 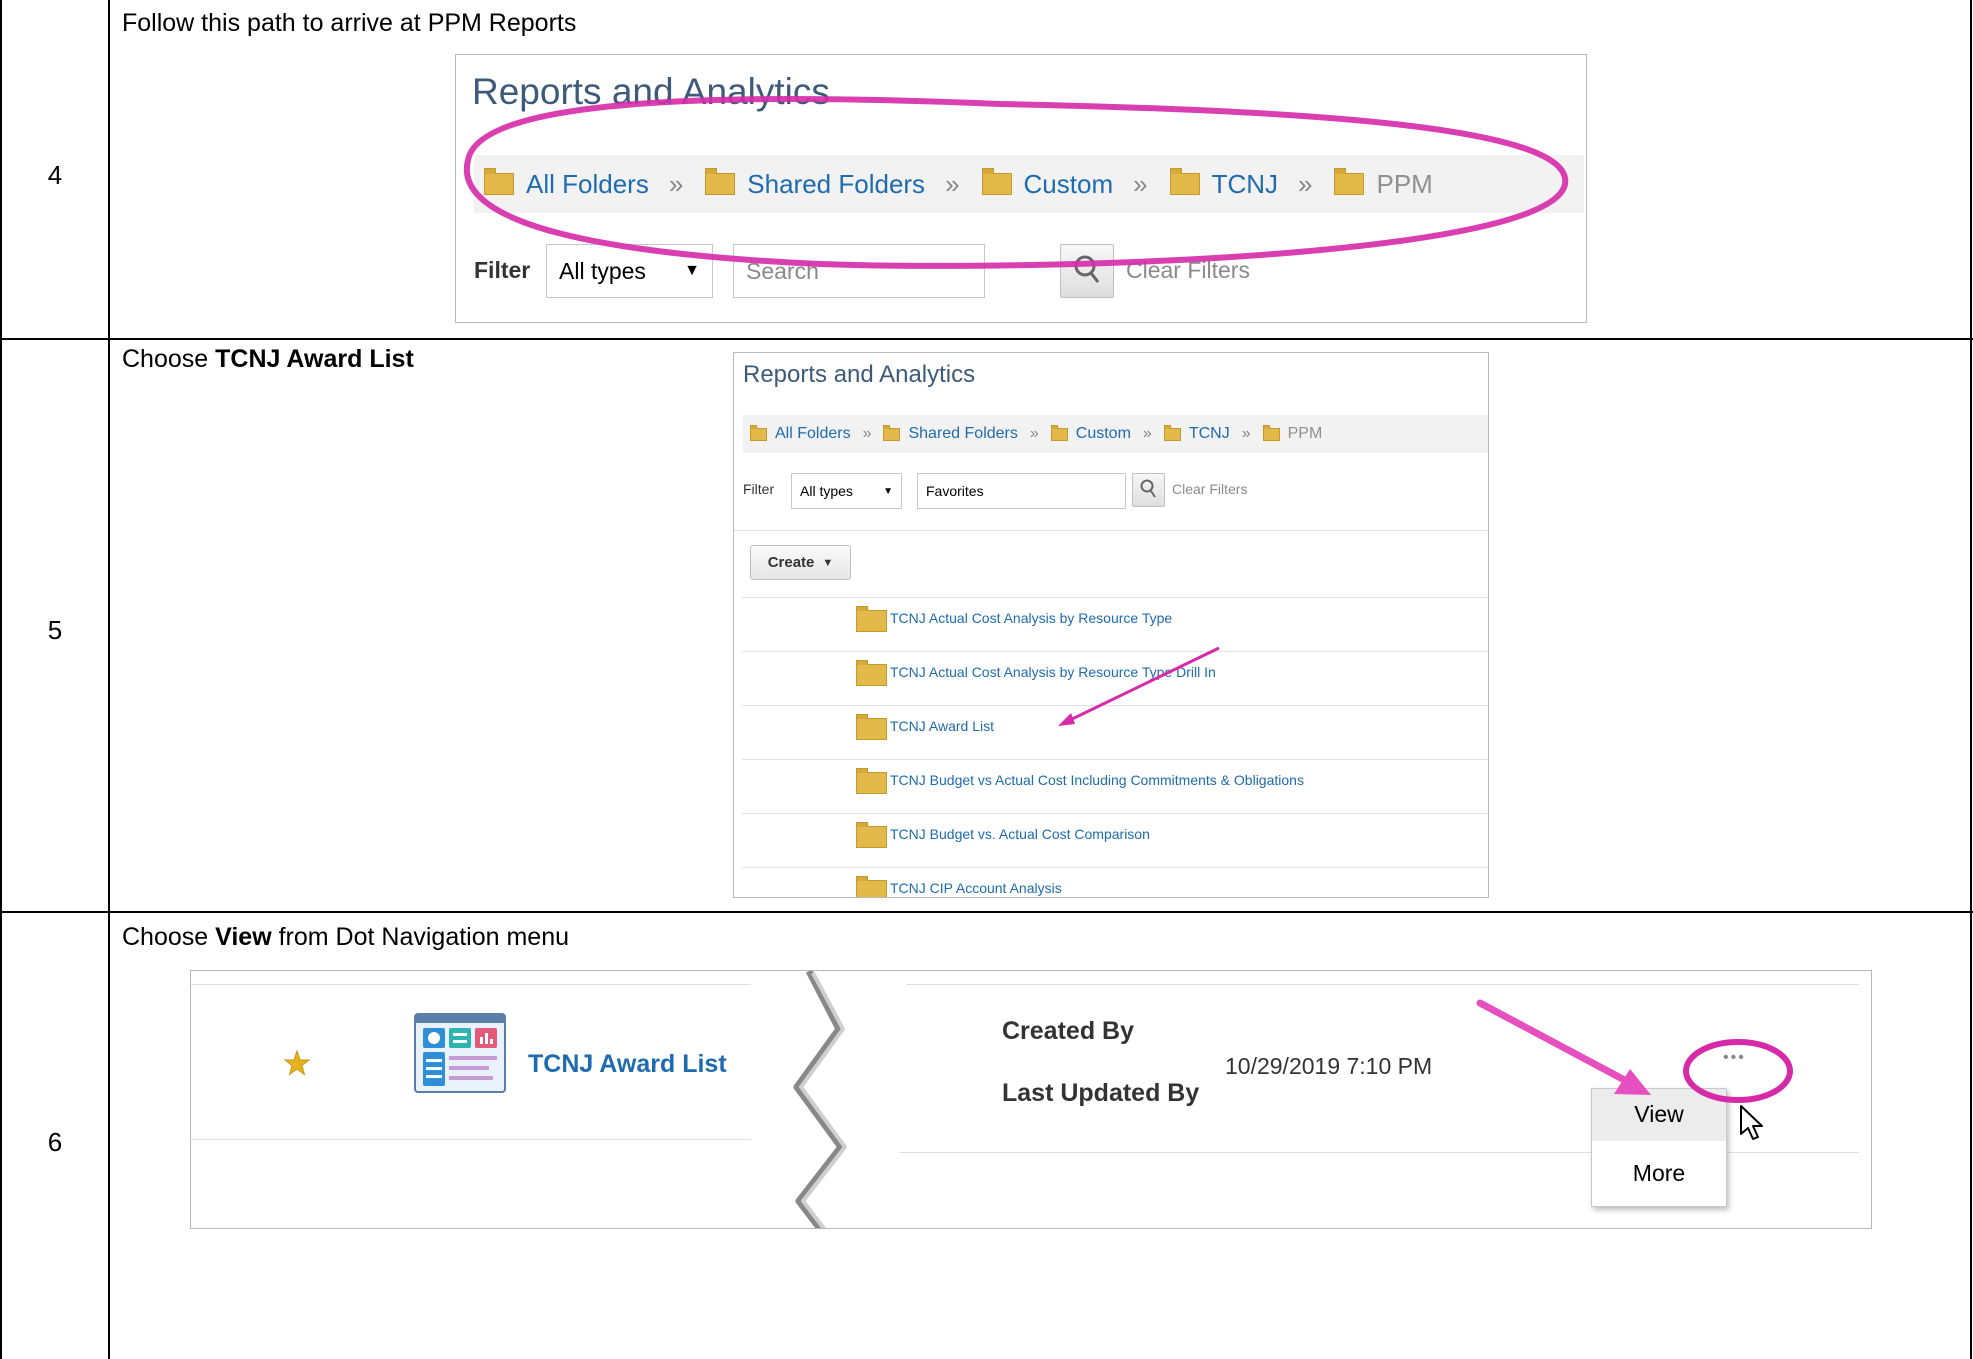 I want to click on arrow-icon, so click(x=1139, y=686).